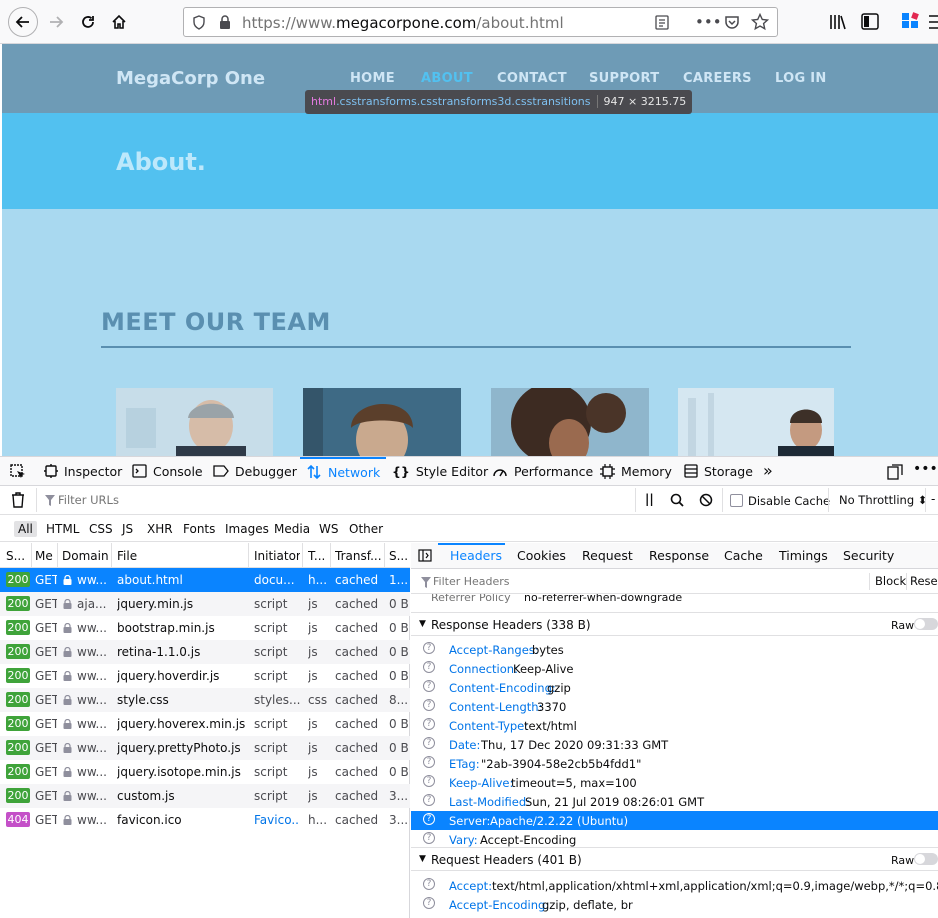 Image resolution: width=938 pixels, height=918 pixels. I want to click on header-row: ? Connection: Keep-Alive, so click(674, 668).